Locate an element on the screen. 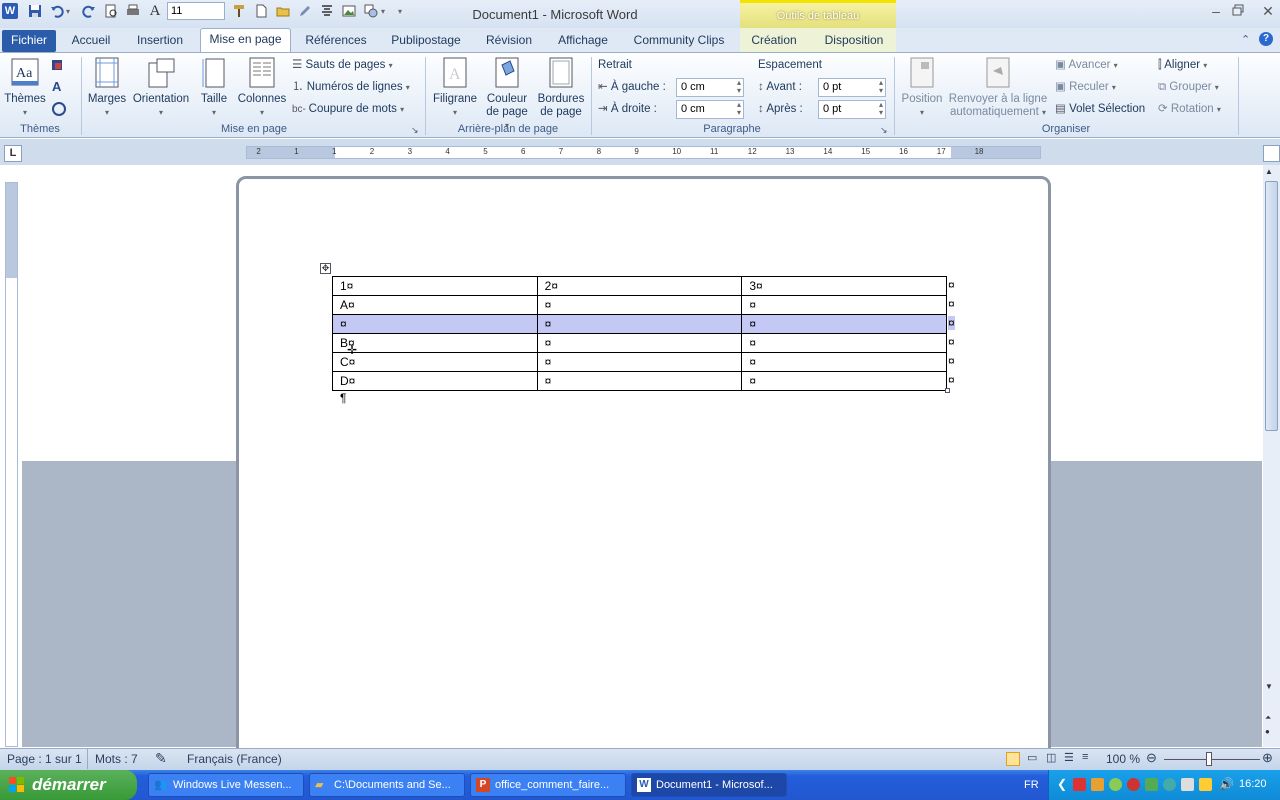 This screenshot has height=800, width=1280. espacement-apres-input: 0 pt ▴ ▾ is located at coordinates (852, 109).